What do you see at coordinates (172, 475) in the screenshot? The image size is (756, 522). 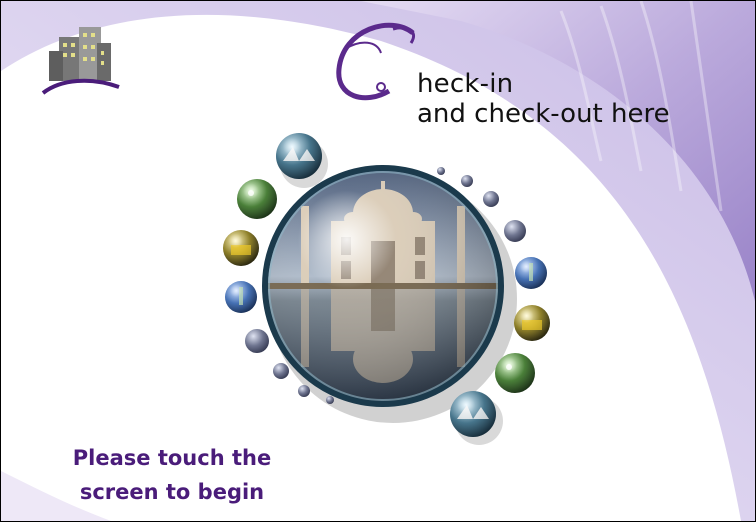 I see `touch-prompt: Please touch the screen to begin` at bounding box center [172, 475].